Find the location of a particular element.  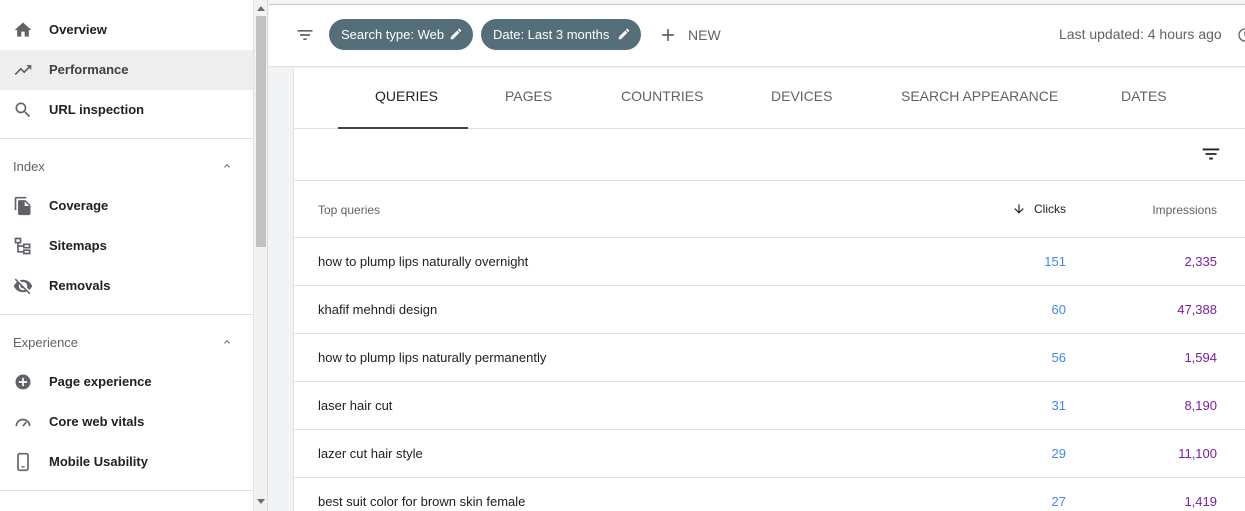

sidebar-item-core-web-vitals: Core web vitals is located at coordinates (126, 422).